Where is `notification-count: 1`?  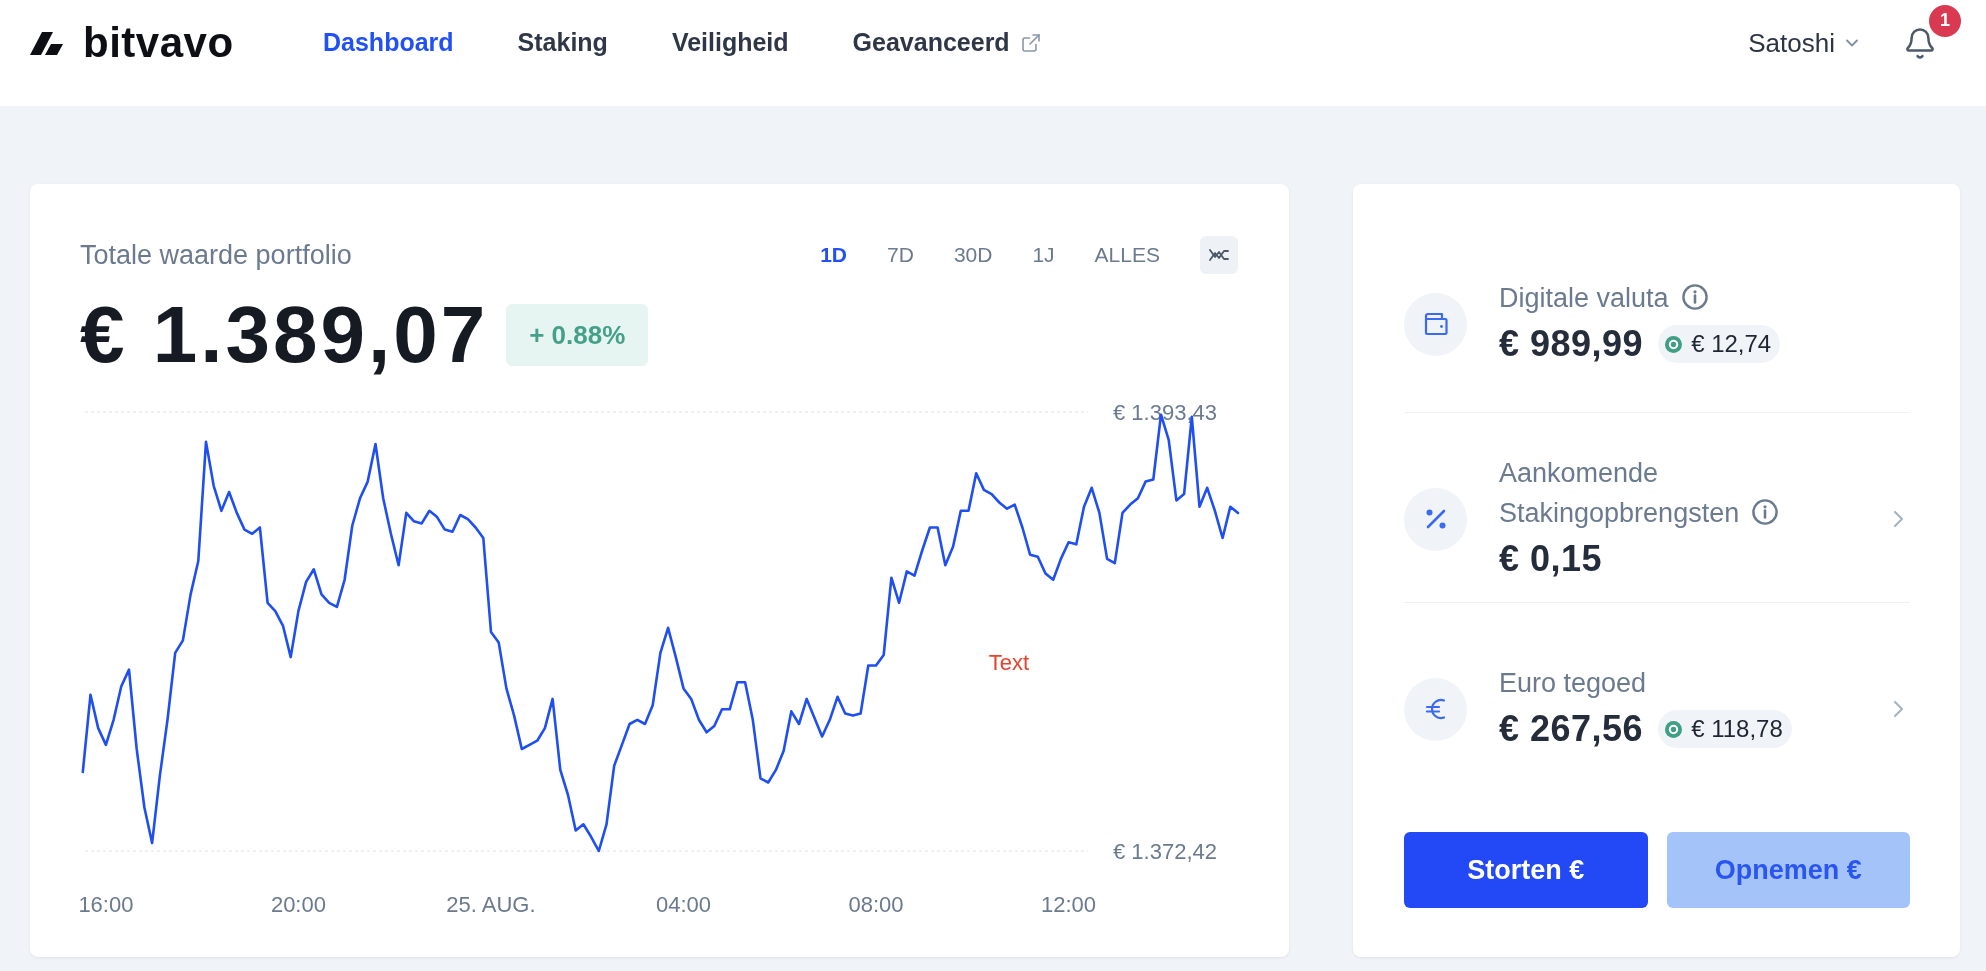 notification-count: 1 is located at coordinates (1945, 20).